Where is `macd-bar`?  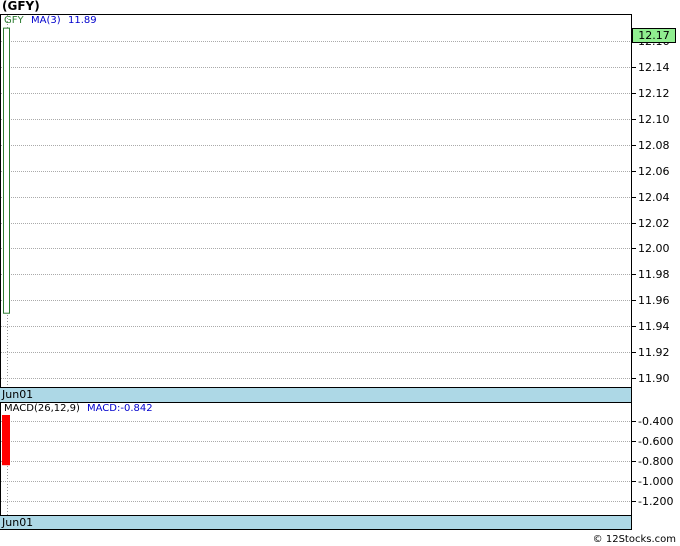 macd-bar is located at coordinates (6, 440).